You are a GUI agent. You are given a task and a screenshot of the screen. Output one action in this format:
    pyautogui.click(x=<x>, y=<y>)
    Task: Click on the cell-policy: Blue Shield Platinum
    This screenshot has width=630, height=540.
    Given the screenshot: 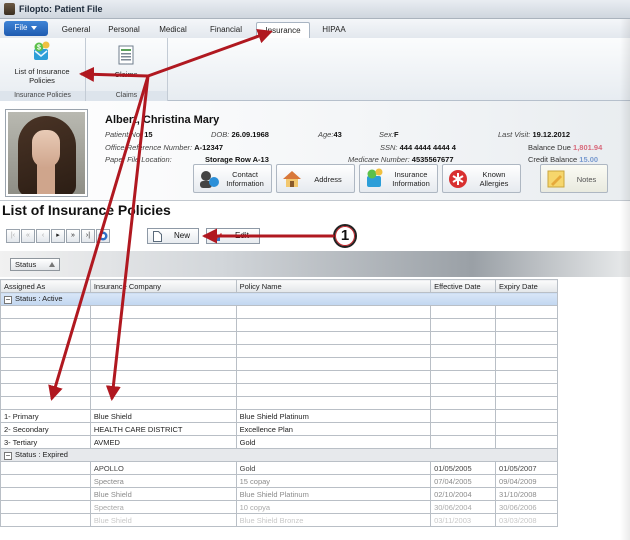 What is the action you would take?
    pyautogui.click(x=333, y=416)
    